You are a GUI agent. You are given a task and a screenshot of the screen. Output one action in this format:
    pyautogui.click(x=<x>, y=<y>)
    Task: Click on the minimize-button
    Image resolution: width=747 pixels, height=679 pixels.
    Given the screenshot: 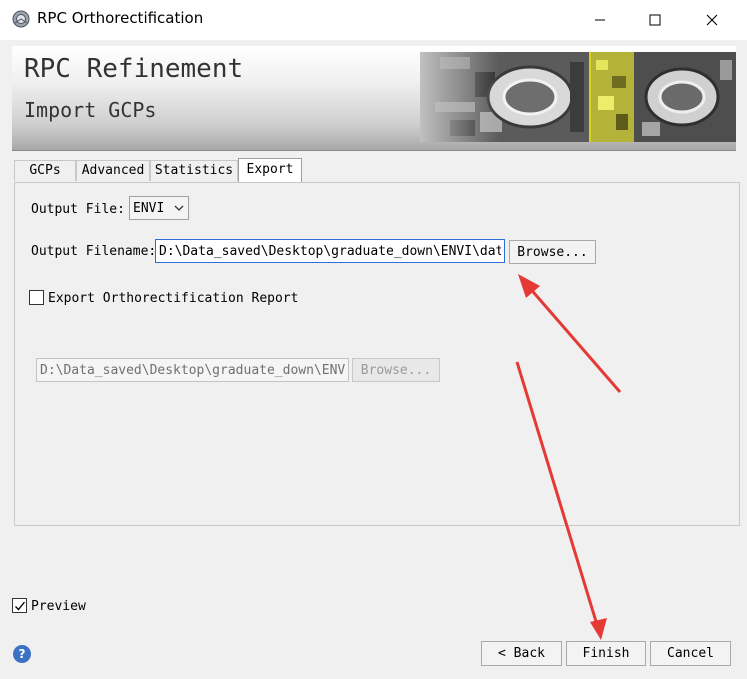 What is the action you would take?
    pyautogui.click(x=600, y=20)
    